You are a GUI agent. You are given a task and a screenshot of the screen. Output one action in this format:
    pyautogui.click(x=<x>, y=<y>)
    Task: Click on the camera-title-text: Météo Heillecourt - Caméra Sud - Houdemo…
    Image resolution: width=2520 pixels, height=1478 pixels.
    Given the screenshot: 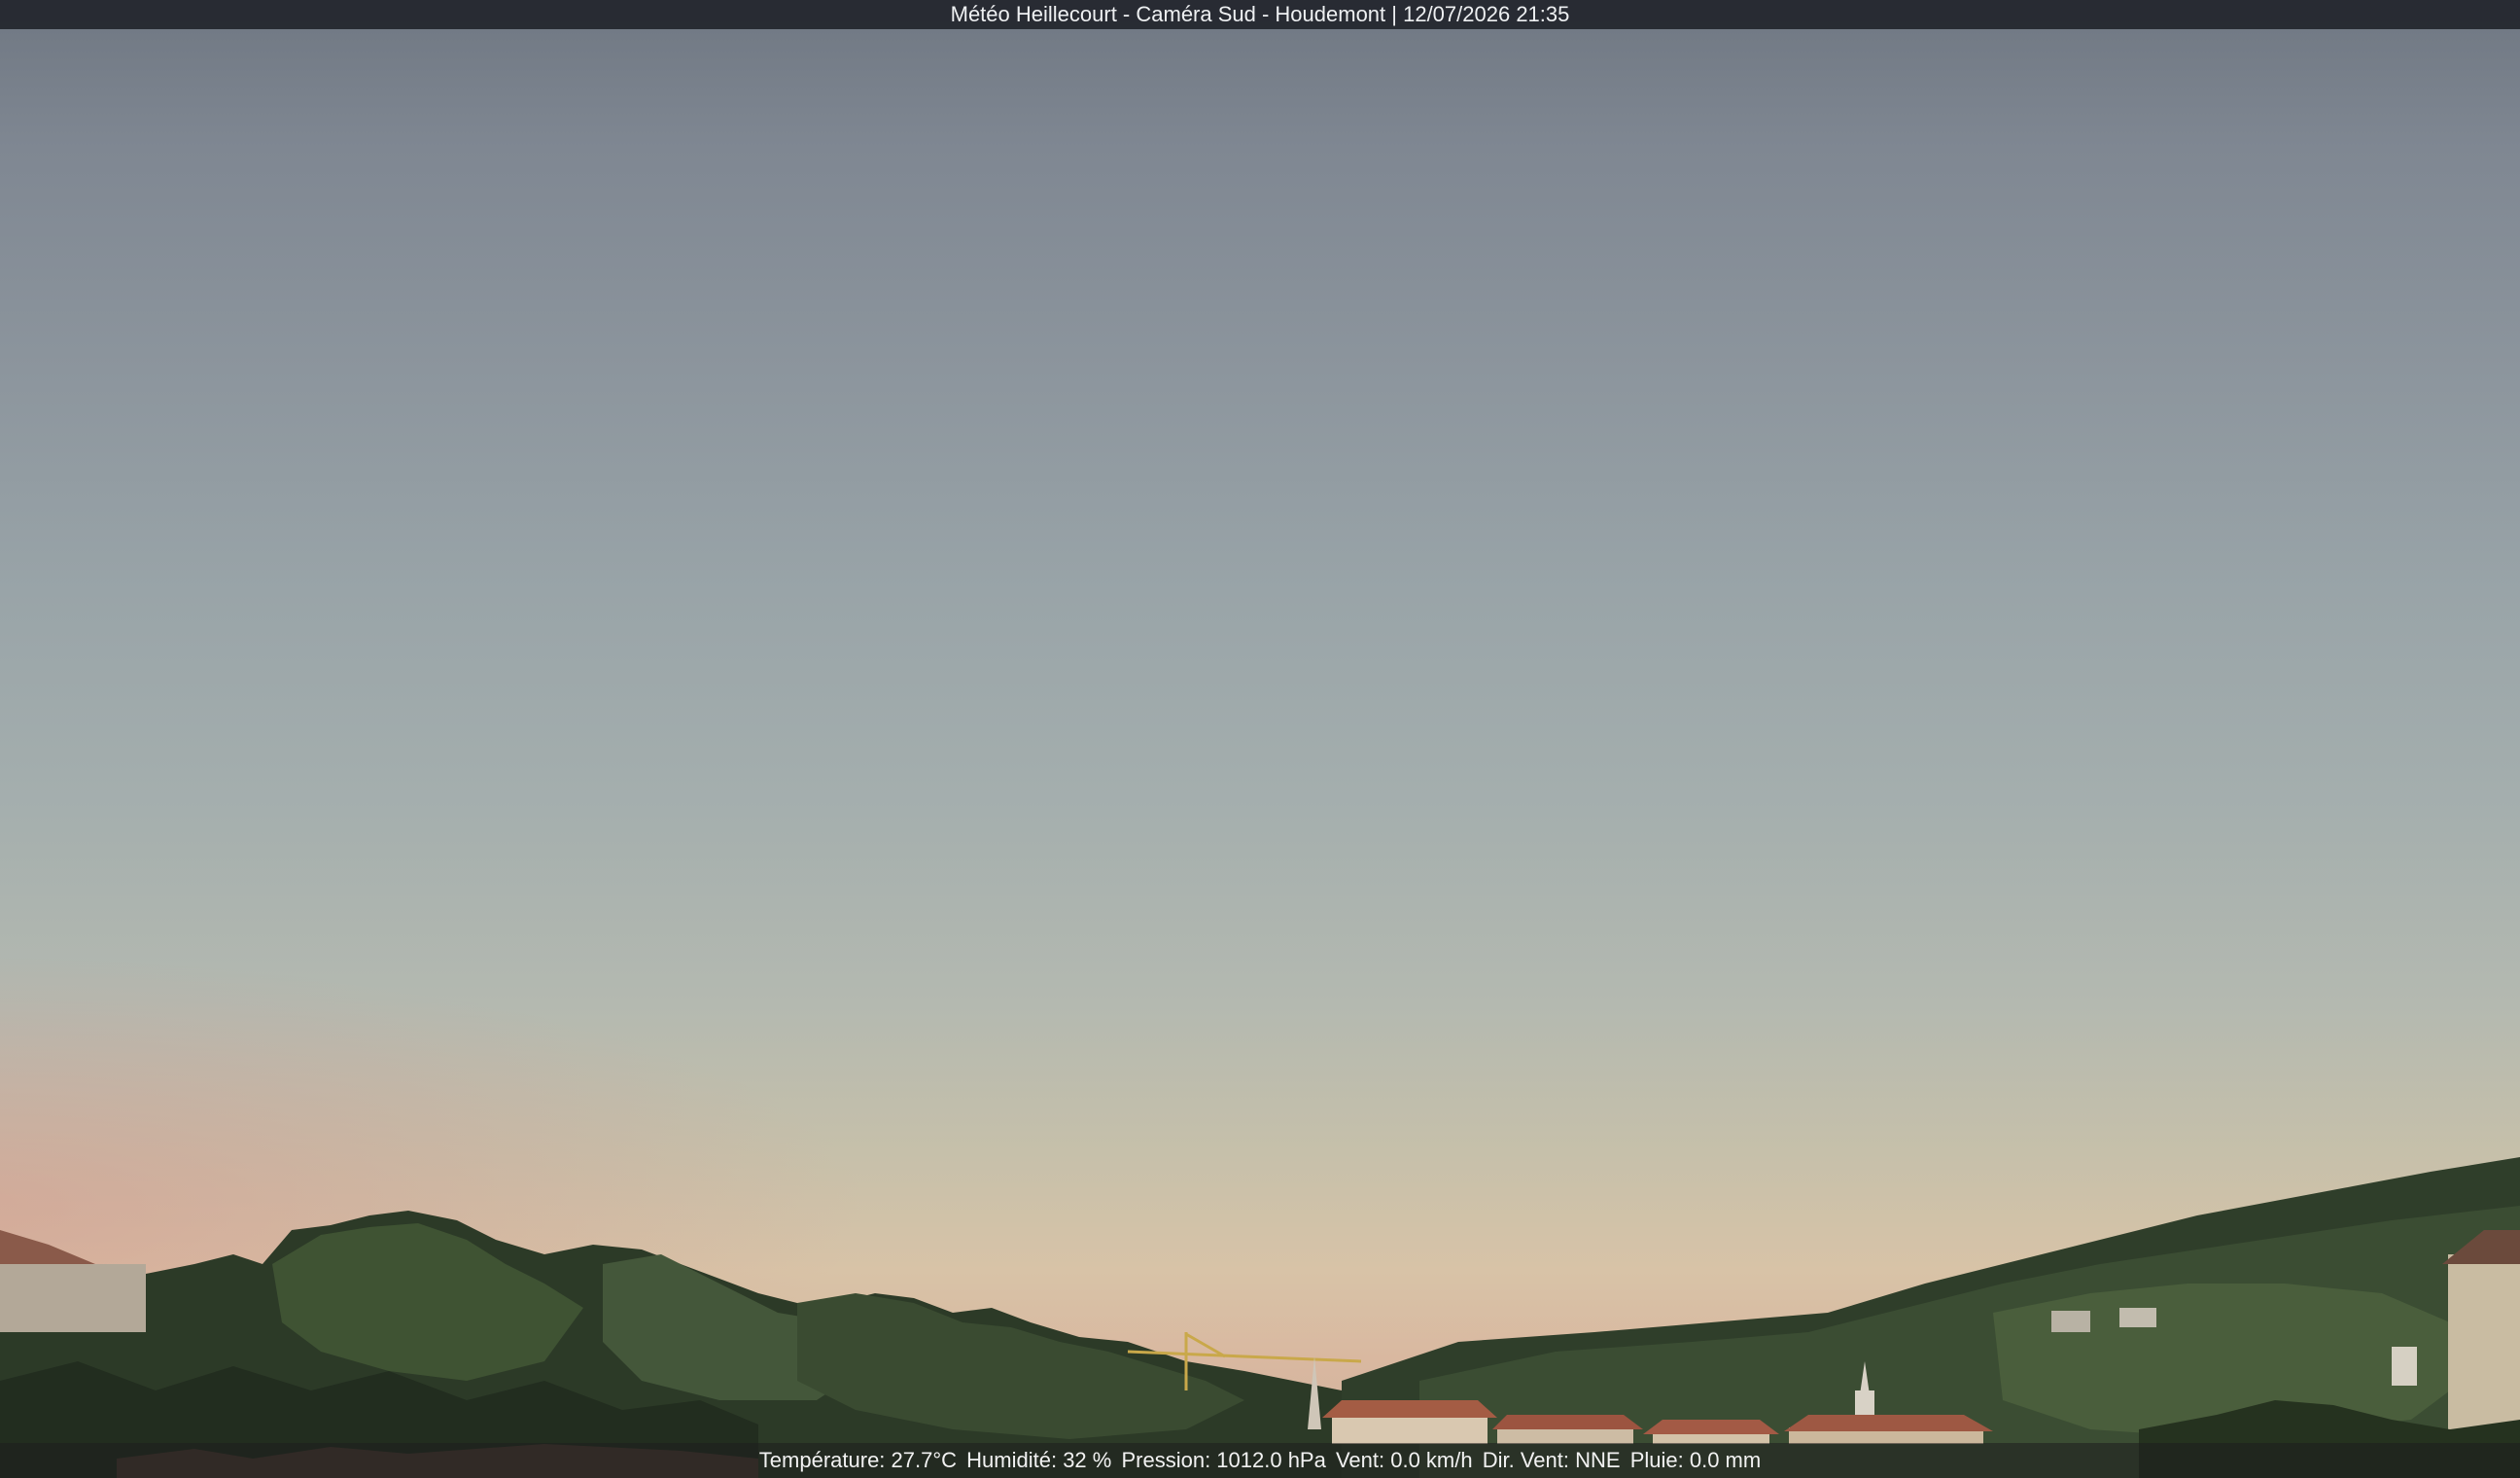 What is the action you would take?
    pyautogui.click(x=1260, y=14)
    